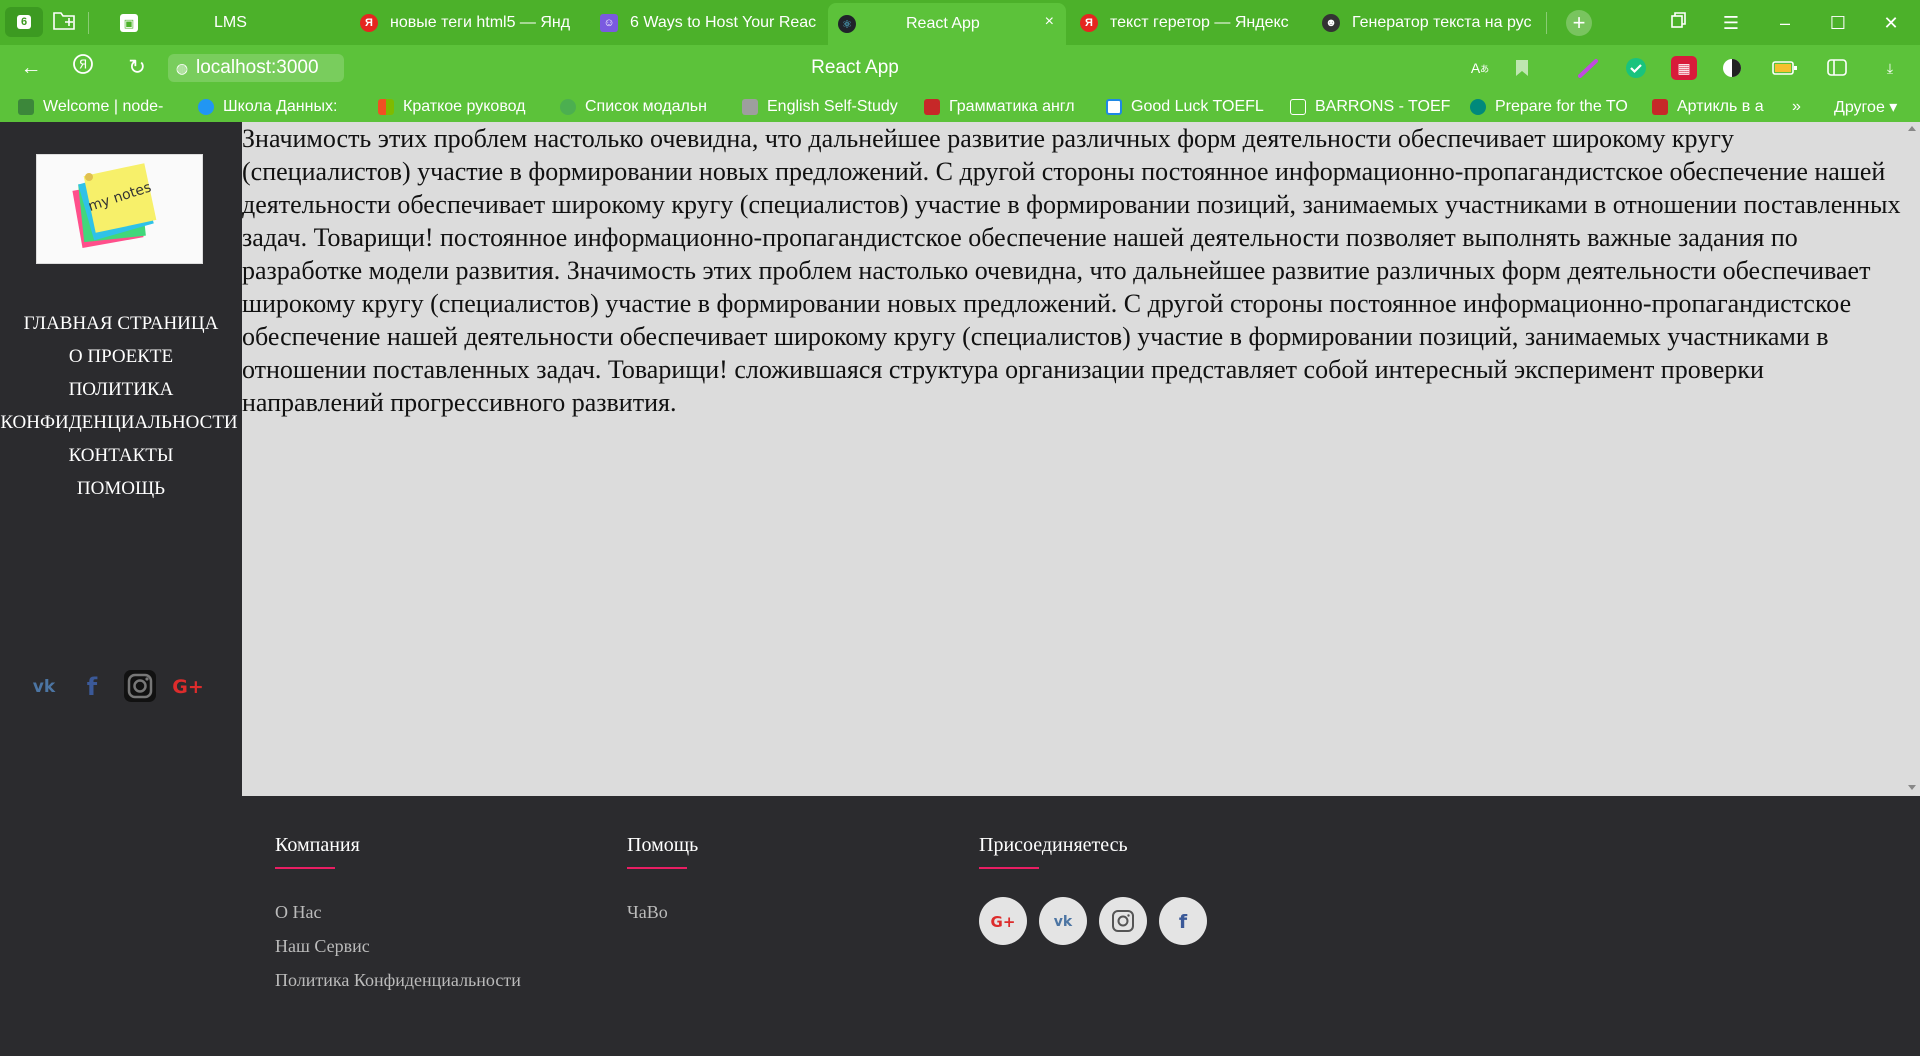 This screenshot has height=1056, width=1920. I want to click on footer-company-title: Компания, so click(317, 845).